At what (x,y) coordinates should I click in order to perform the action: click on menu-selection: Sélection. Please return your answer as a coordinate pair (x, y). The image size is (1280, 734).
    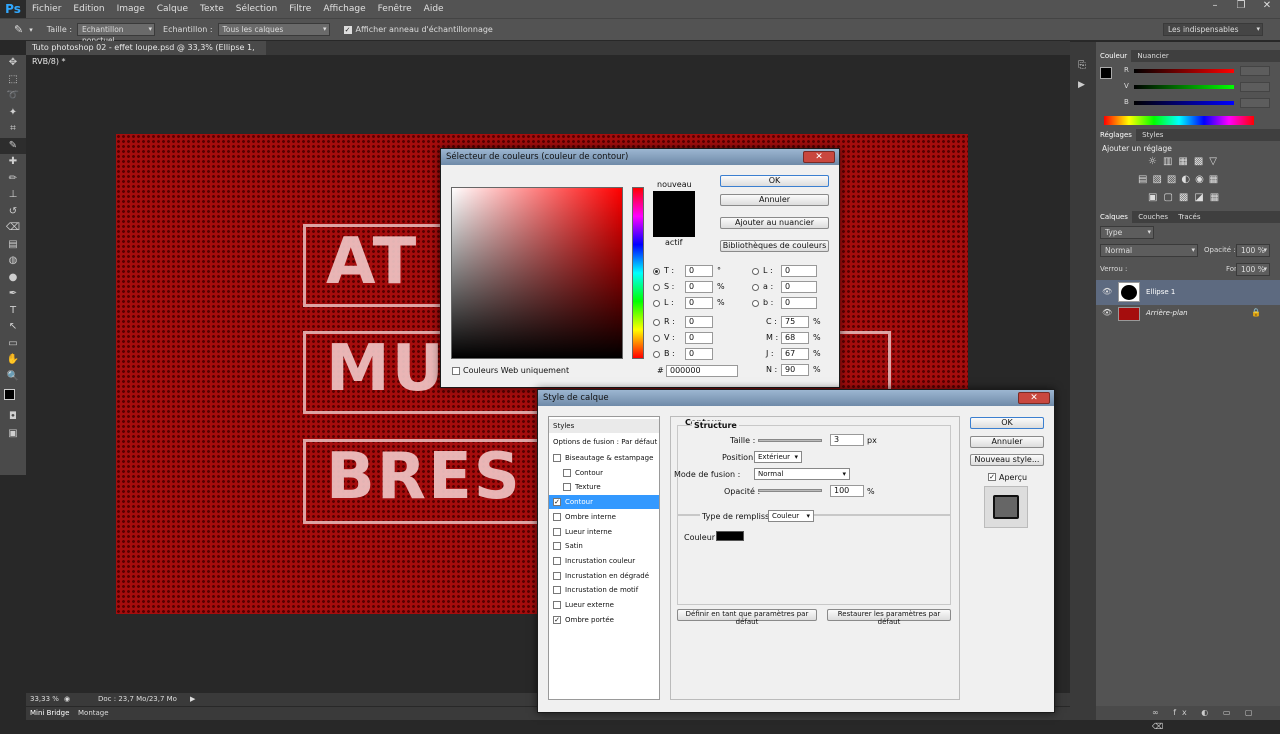
    Looking at the image, I should click on (256, 9).